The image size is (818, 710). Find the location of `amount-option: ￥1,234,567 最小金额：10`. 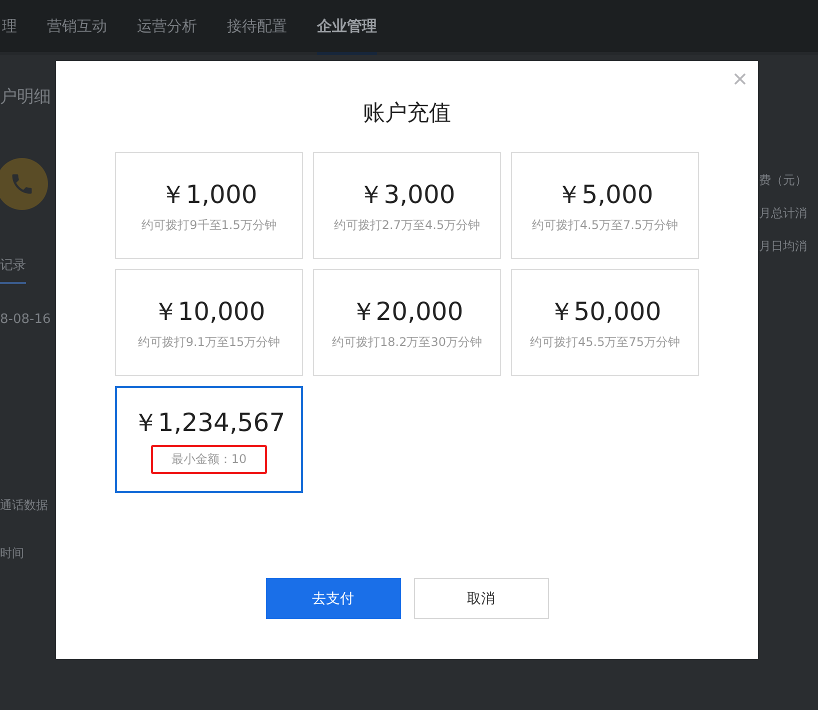

amount-option: ￥1,234,567 最小金额：10 is located at coordinates (209, 439).